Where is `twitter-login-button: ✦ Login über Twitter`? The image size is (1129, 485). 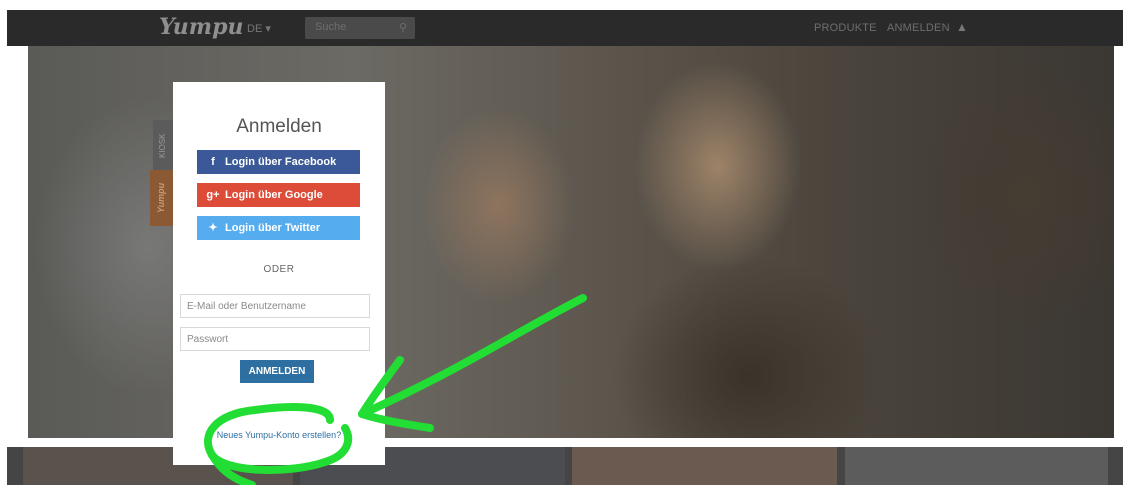 twitter-login-button: ✦ Login über Twitter is located at coordinates (278, 228).